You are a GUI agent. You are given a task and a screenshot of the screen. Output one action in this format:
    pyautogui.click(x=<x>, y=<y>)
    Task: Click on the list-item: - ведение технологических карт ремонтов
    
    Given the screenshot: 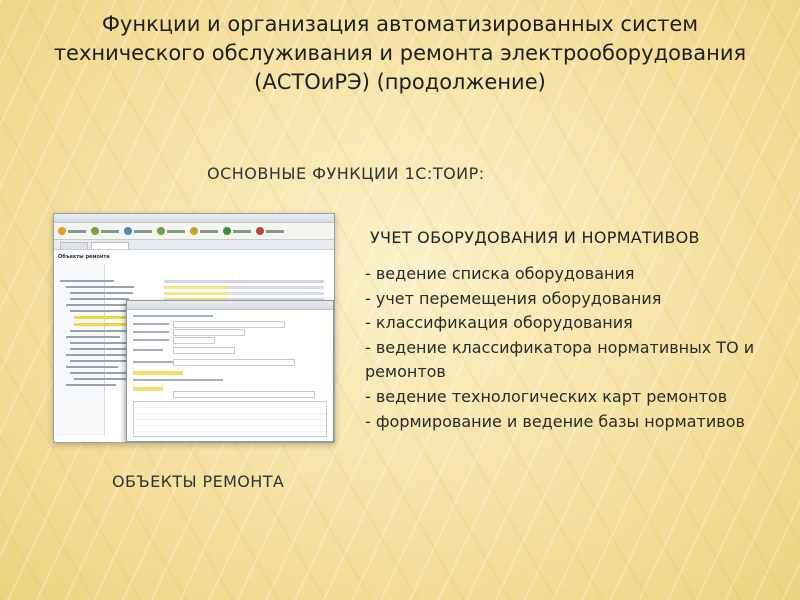 What is the action you would take?
    pyautogui.click(x=546, y=396)
    